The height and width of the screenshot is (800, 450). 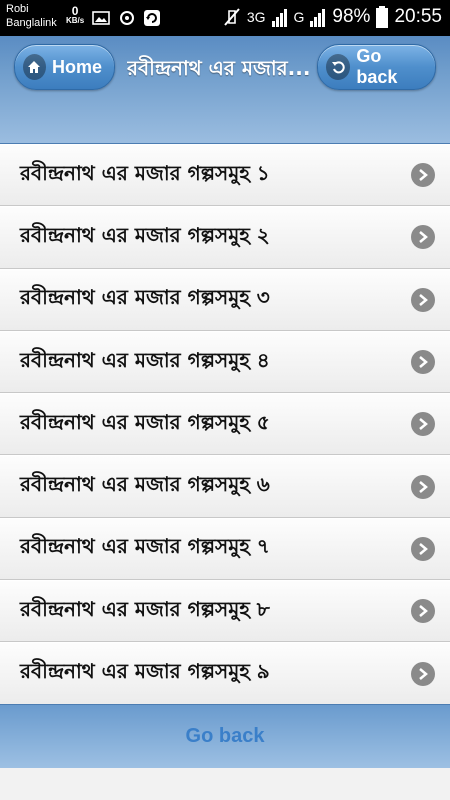 I want to click on net-speed: 0 KB/s, so click(x=75, y=15).